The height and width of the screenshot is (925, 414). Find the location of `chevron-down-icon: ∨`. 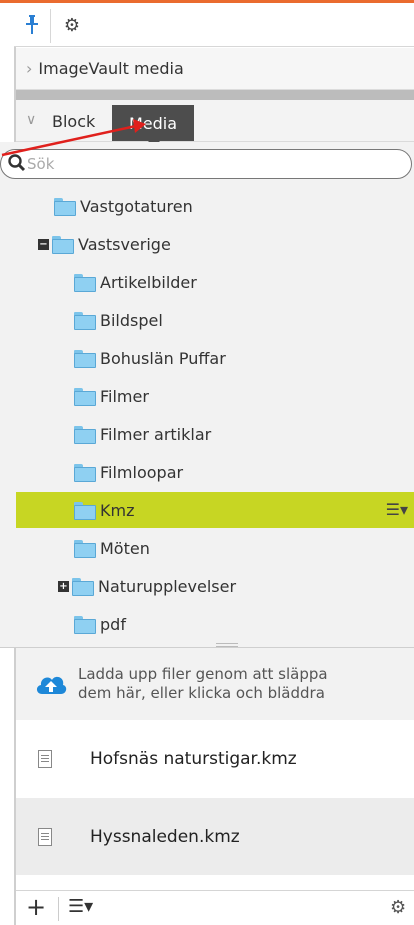

chevron-down-icon: ∨ is located at coordinates (31, 120).